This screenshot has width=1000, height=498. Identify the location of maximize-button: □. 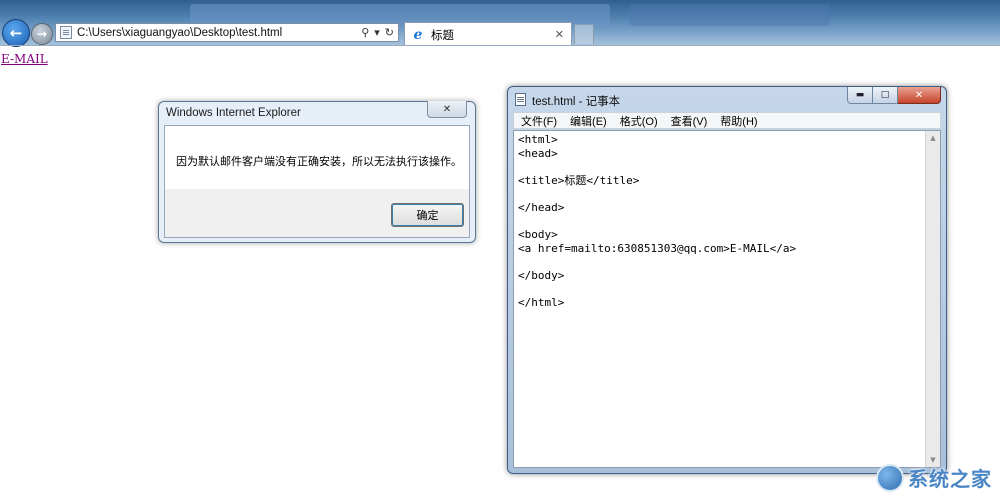
(885, 95).